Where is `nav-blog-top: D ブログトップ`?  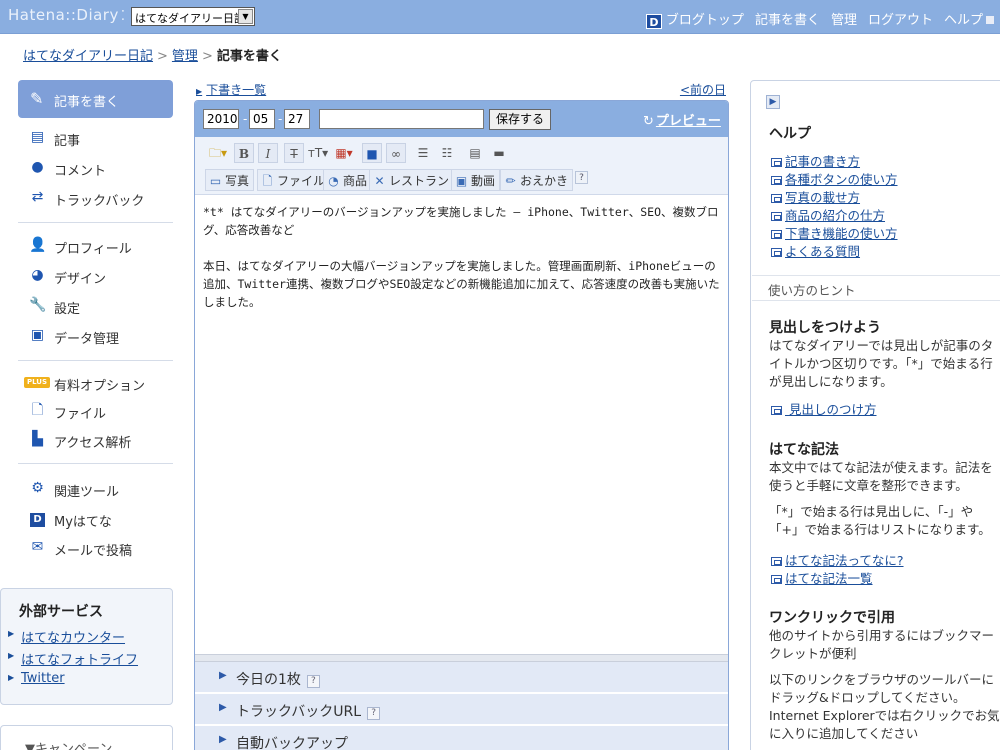 nav-blog-top: D ブログトップ is located at coordinates (694, 19).